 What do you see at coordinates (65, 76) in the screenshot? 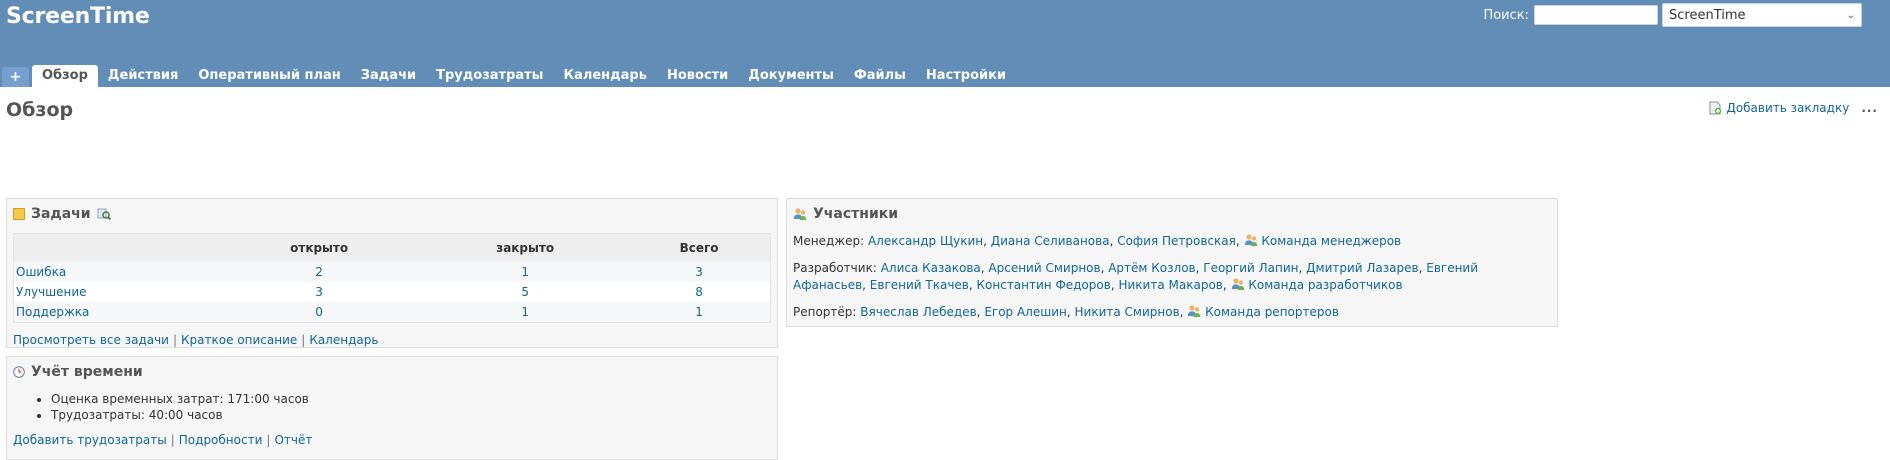
I see `tab-overview: Обзор` at bounding box center [65, 76].